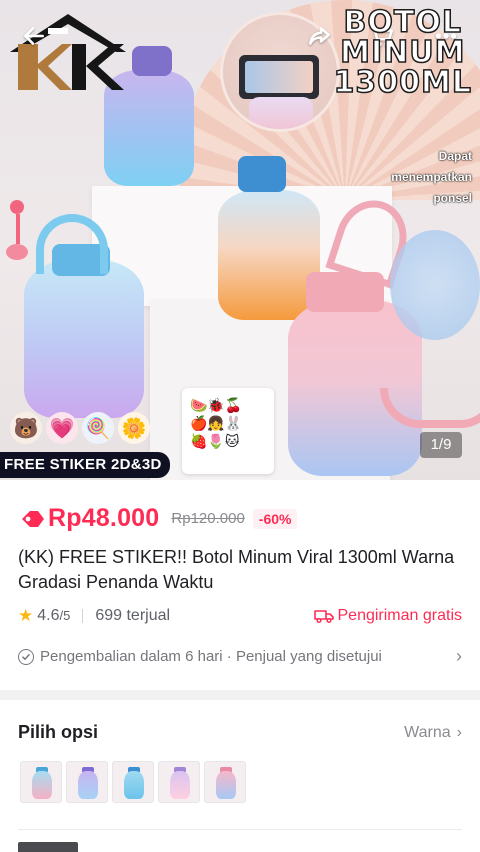  I want to click on image-counter: 1/9, so click(441, 445).